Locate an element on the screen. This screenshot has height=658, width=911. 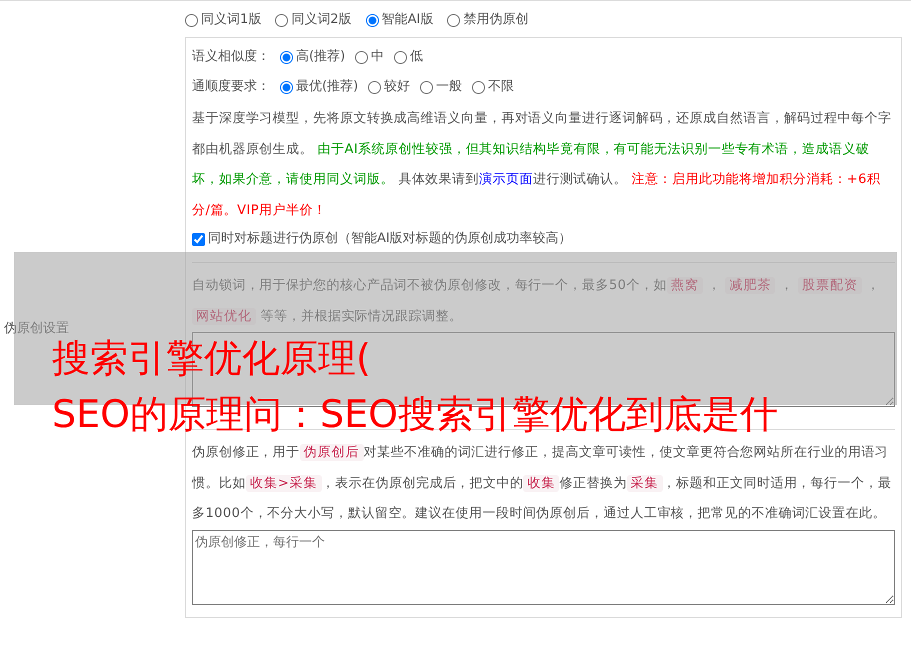
checkbox is located at coordinates (198, 239).